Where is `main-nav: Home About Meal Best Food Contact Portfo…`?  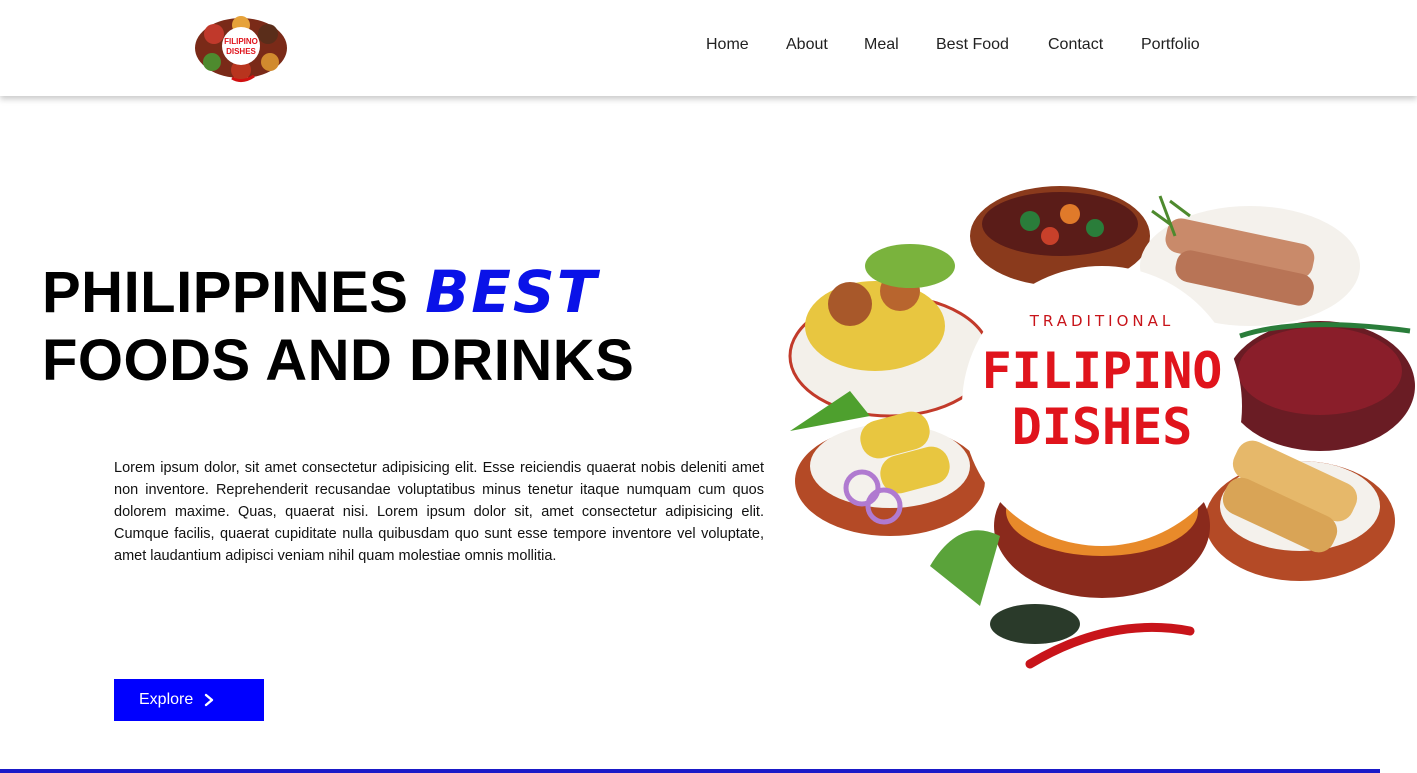
main-nav: Home About Meal Best Food Contact Portfo… is located at coordinates (708, 47).